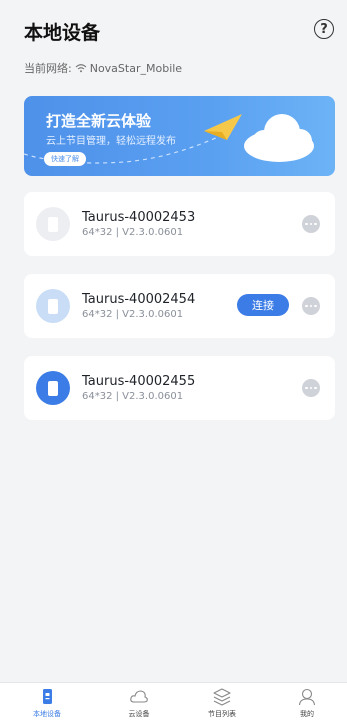 The image size is (347, 722). Describe the element at coordinates (179, 136) in the screenshot. I see `promo-banner: 打造全新云体验 云上节目管理，轻松远程发布 快速了解` at that location.